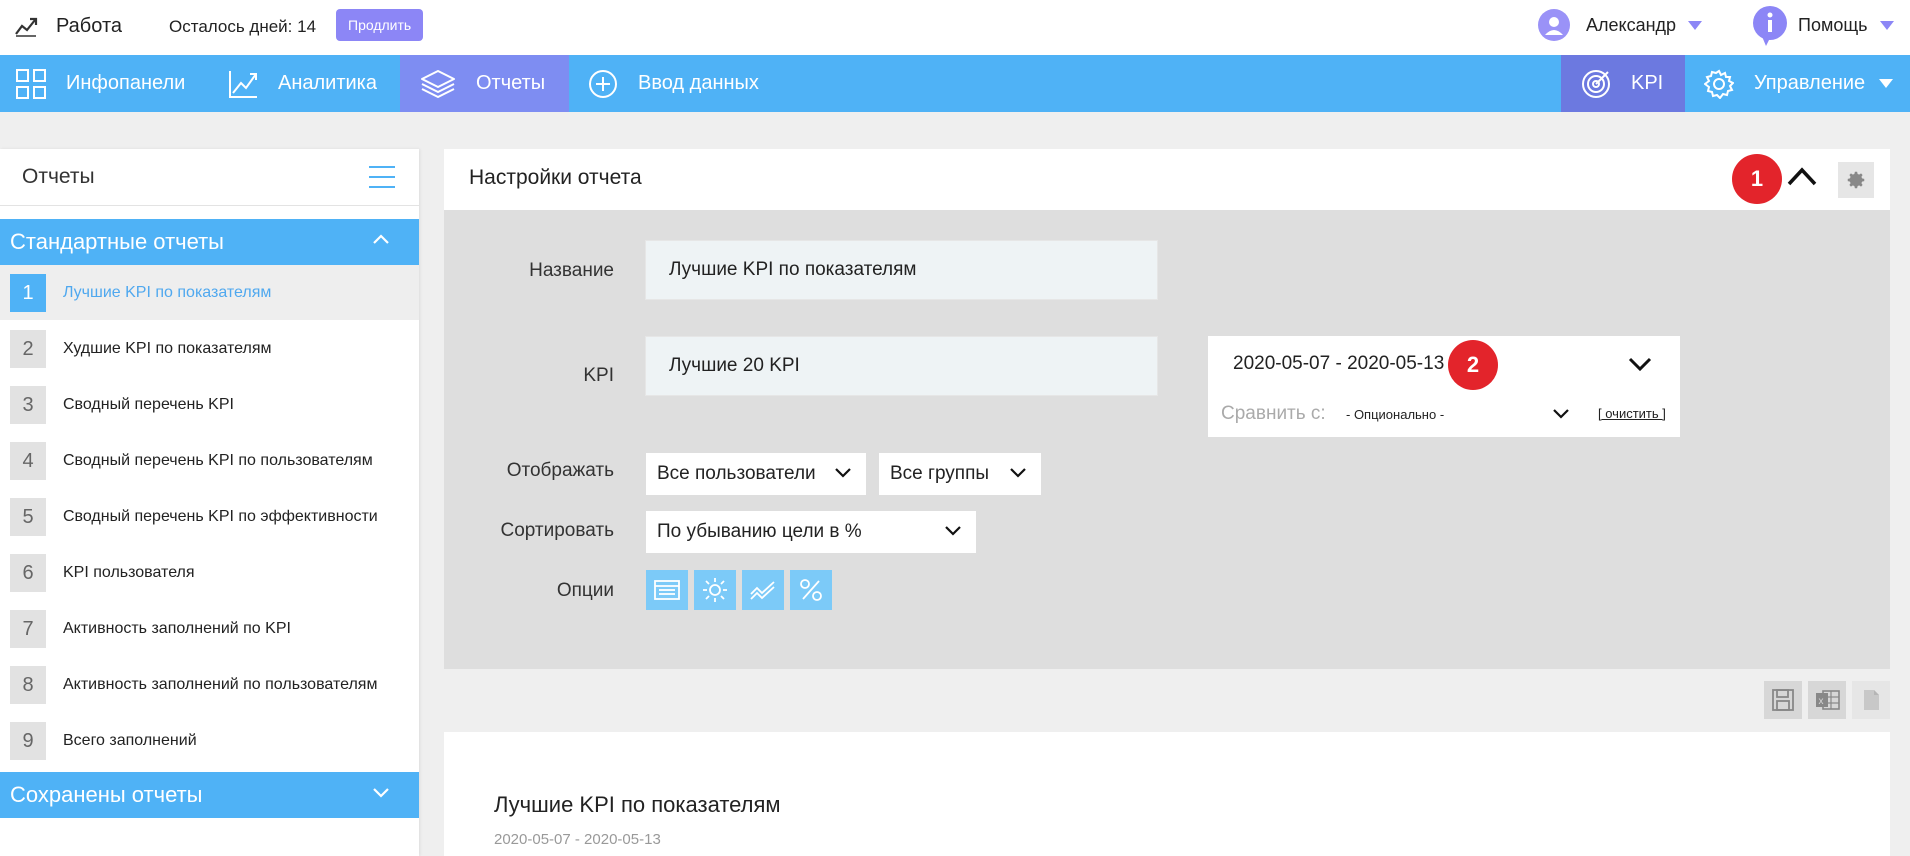 This screenshot has height=856, width=1910. I want to click on option-trend-button, so click(763, 590).